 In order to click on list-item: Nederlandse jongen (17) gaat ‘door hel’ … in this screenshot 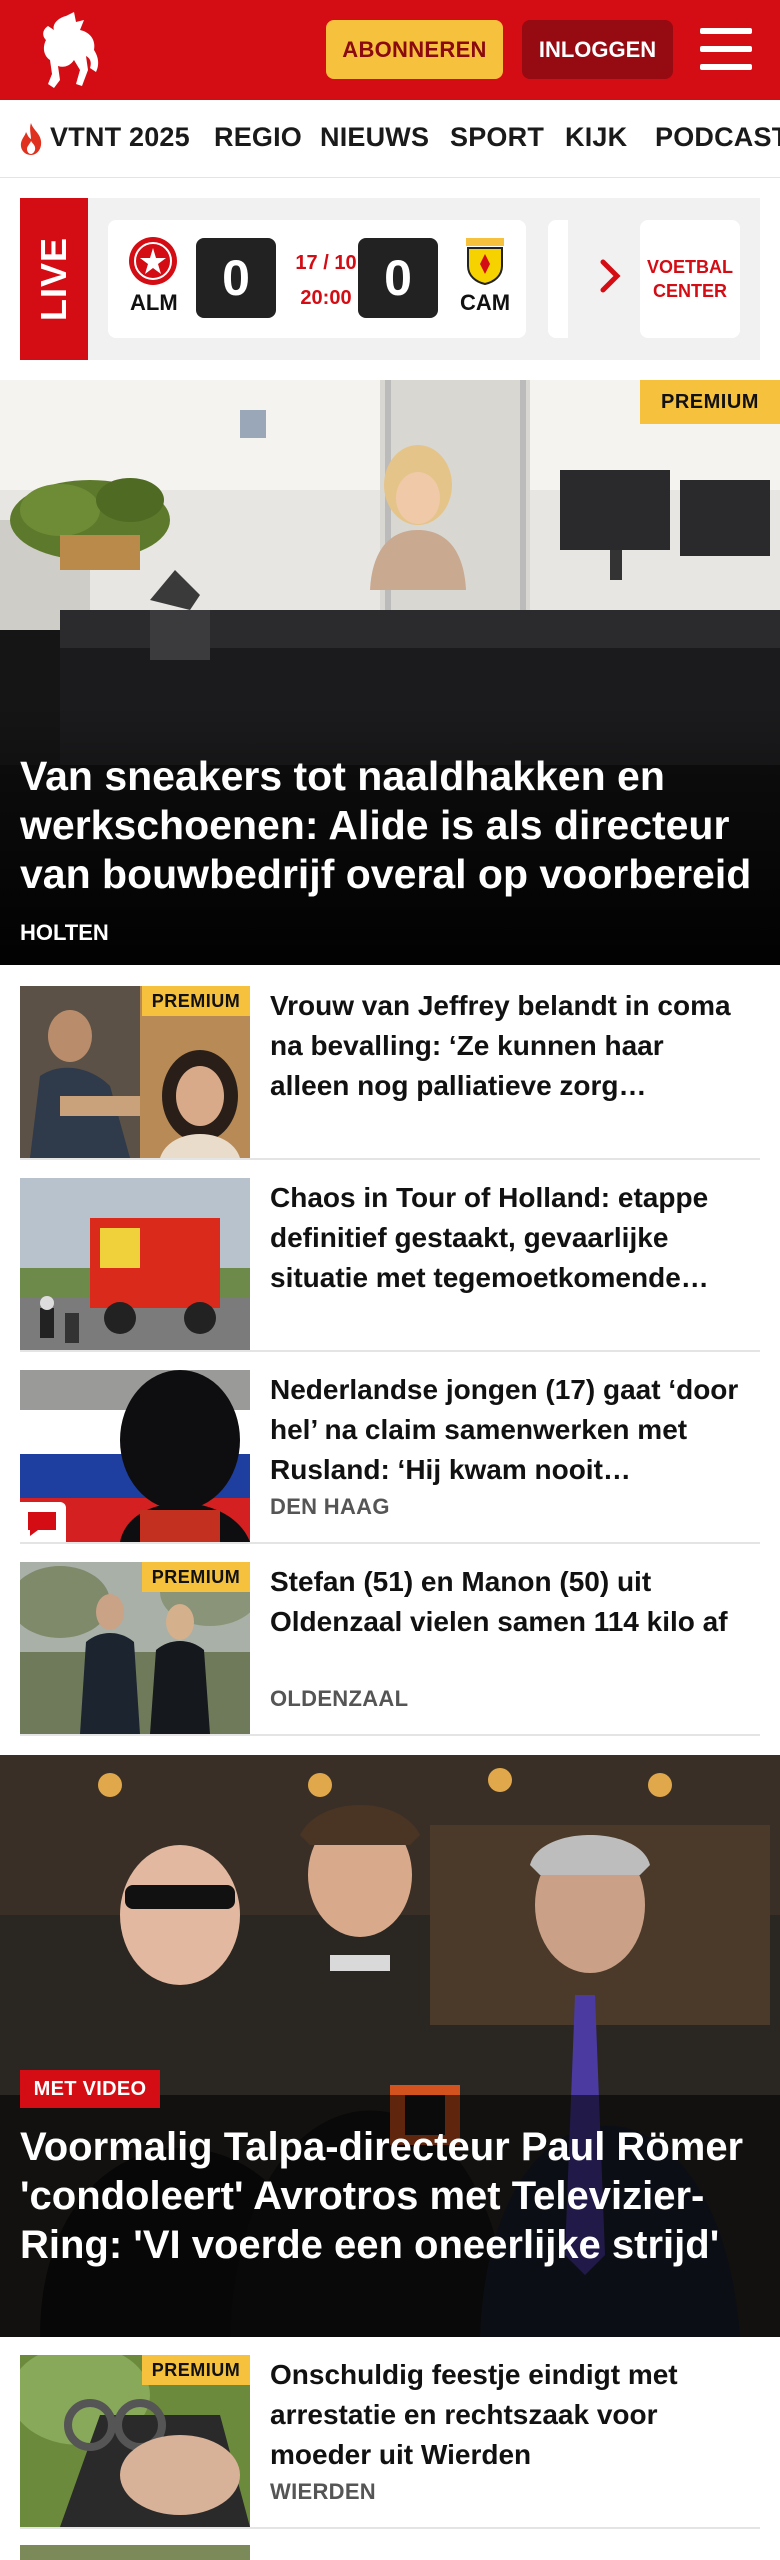, I will do `click(390, 1448)`.